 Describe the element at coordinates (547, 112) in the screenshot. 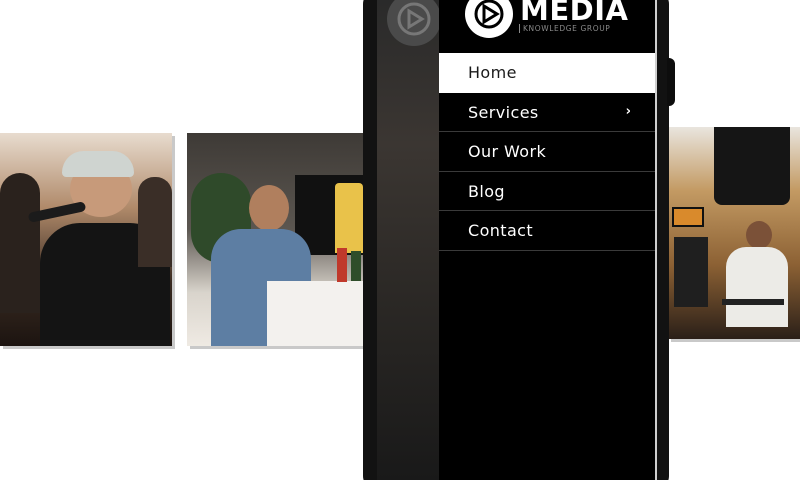

I see `nav-item-services: Services ›` at that location.